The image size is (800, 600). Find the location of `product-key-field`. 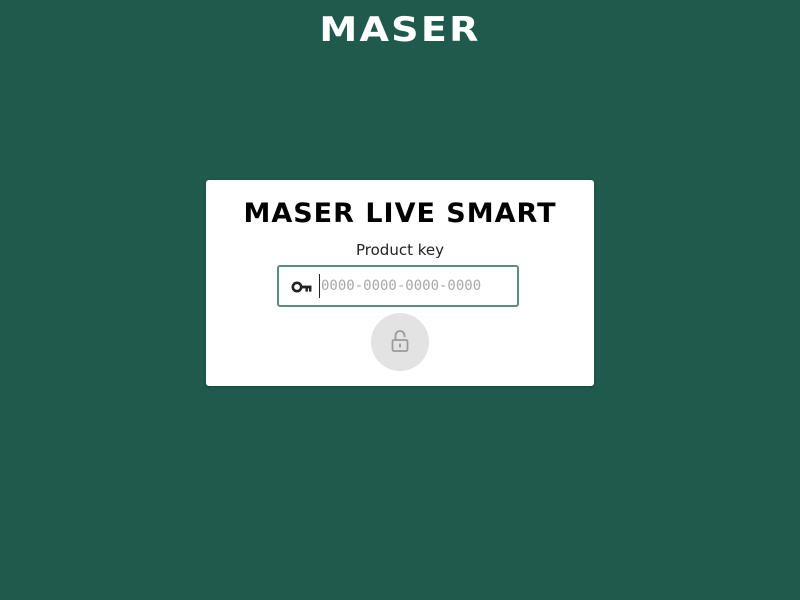

product-key-field is located at coordinates (398, 286).